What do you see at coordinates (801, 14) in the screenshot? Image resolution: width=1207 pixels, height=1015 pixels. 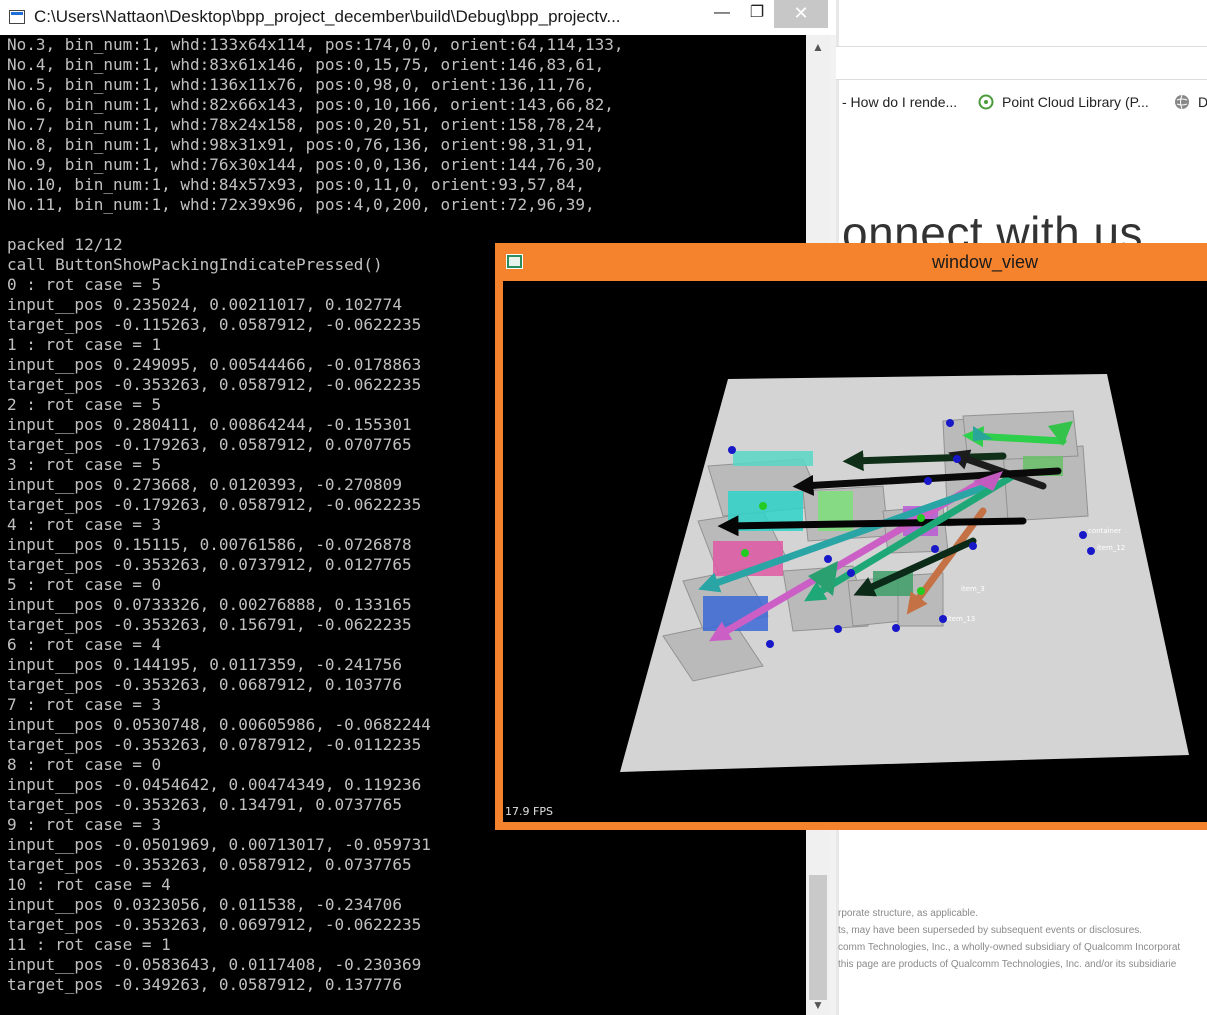 I see `close-button: ✕` at bounding box center [801, 14].